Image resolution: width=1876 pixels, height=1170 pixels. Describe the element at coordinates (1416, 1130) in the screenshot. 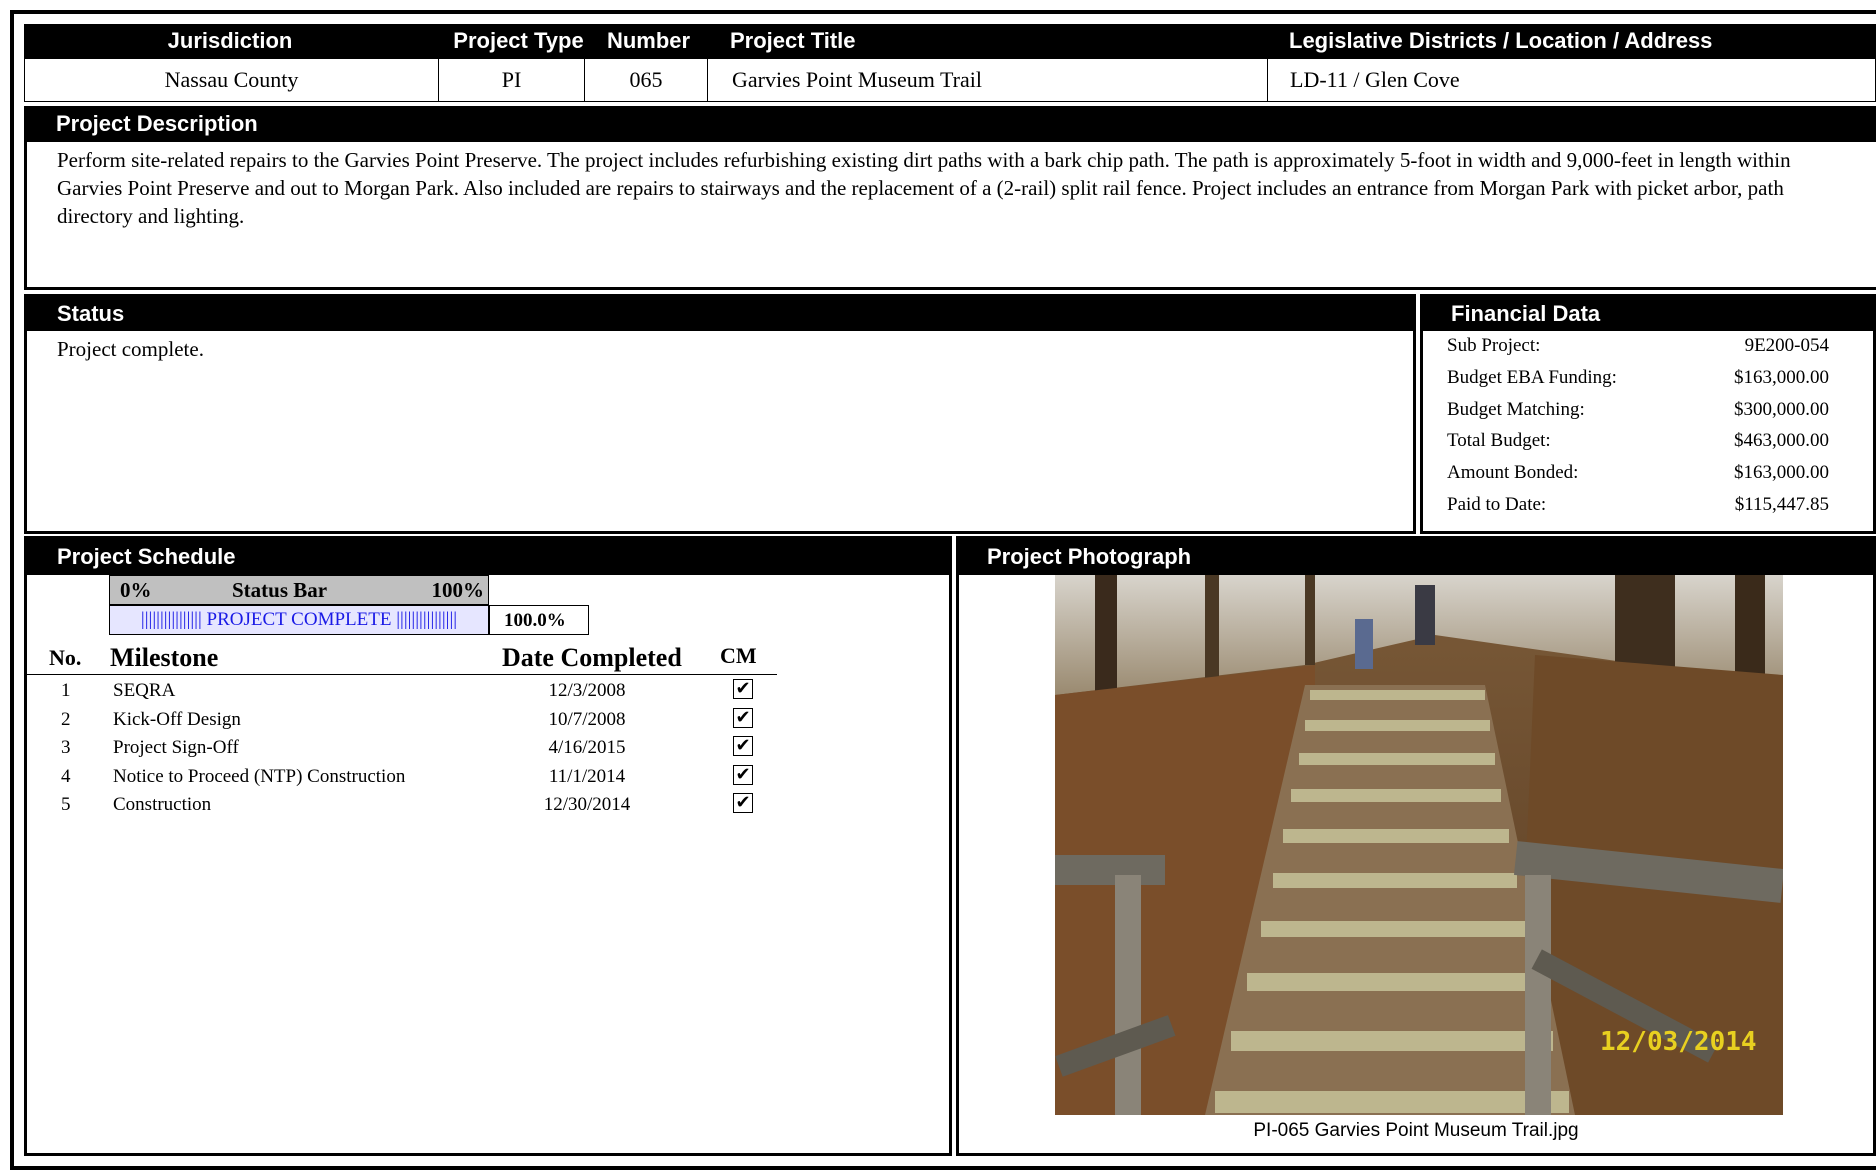

I see `photo-caption: PI-065 Garvies Point Museum Trail.jpg` at that location.